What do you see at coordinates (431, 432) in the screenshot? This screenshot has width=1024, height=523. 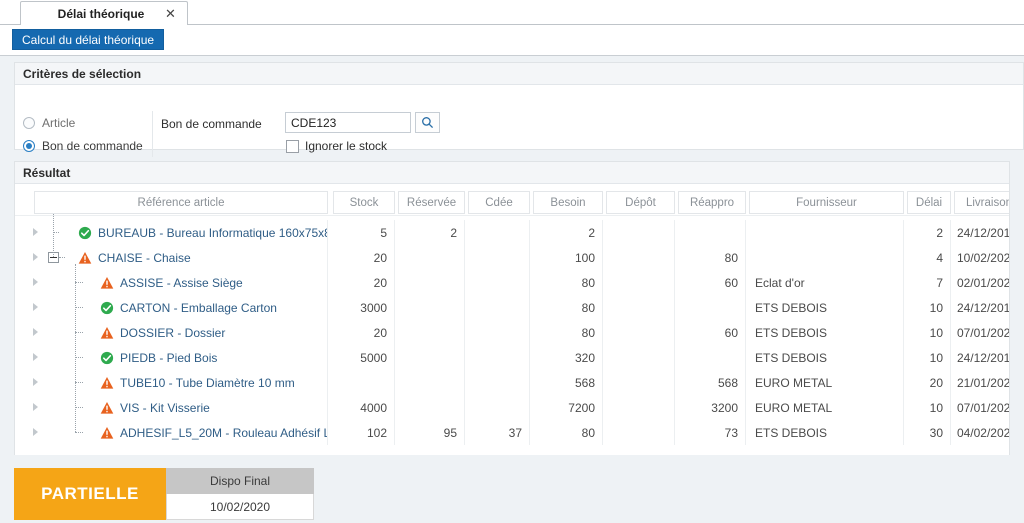 I see `cell-reservee: 95` at bounding box center [431, 432].